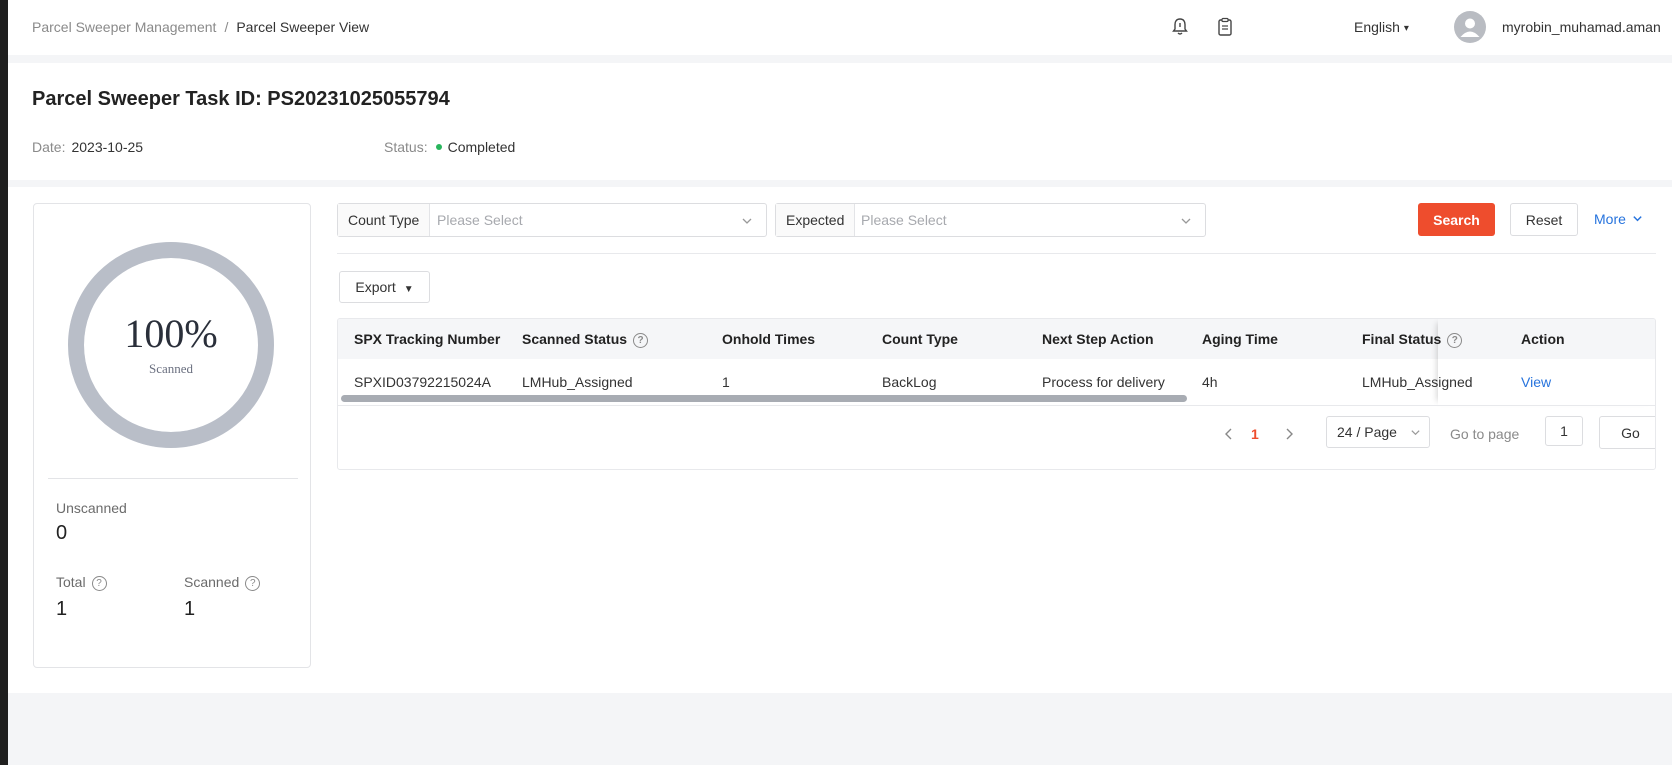 The width and height of the screenshot is (1672, 765). I want to click on status-label: Status:, so click(406, 147).